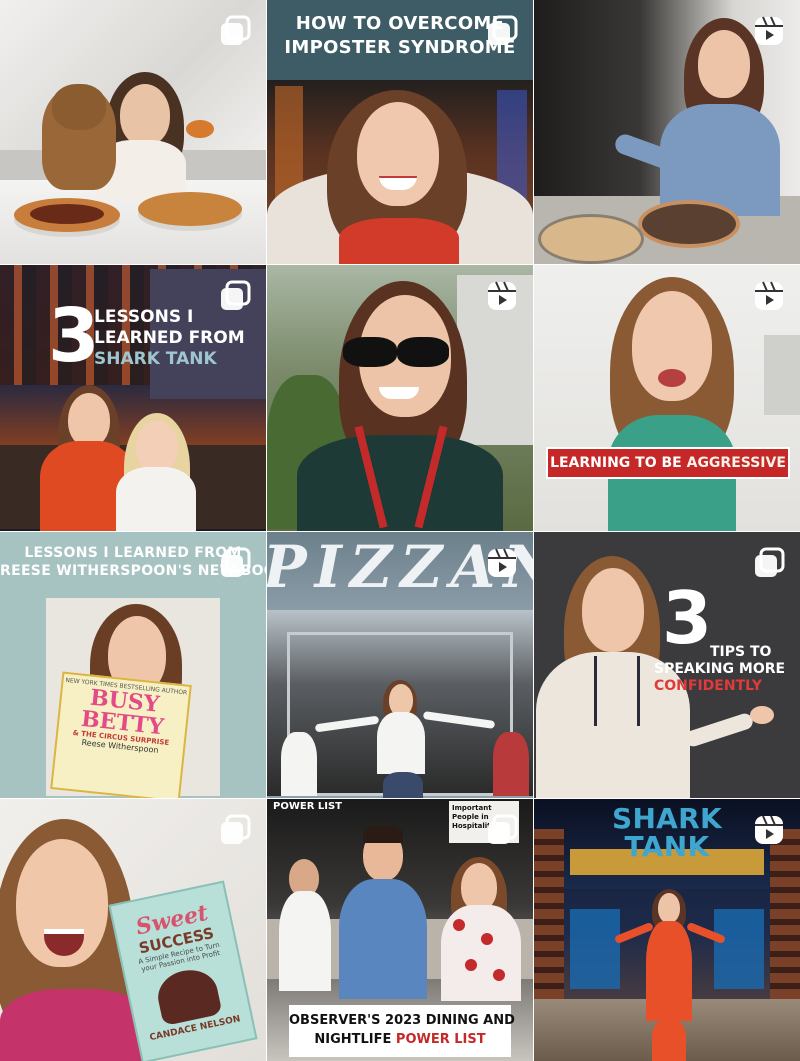  I want to click on woman1-face, so click(89, 420).